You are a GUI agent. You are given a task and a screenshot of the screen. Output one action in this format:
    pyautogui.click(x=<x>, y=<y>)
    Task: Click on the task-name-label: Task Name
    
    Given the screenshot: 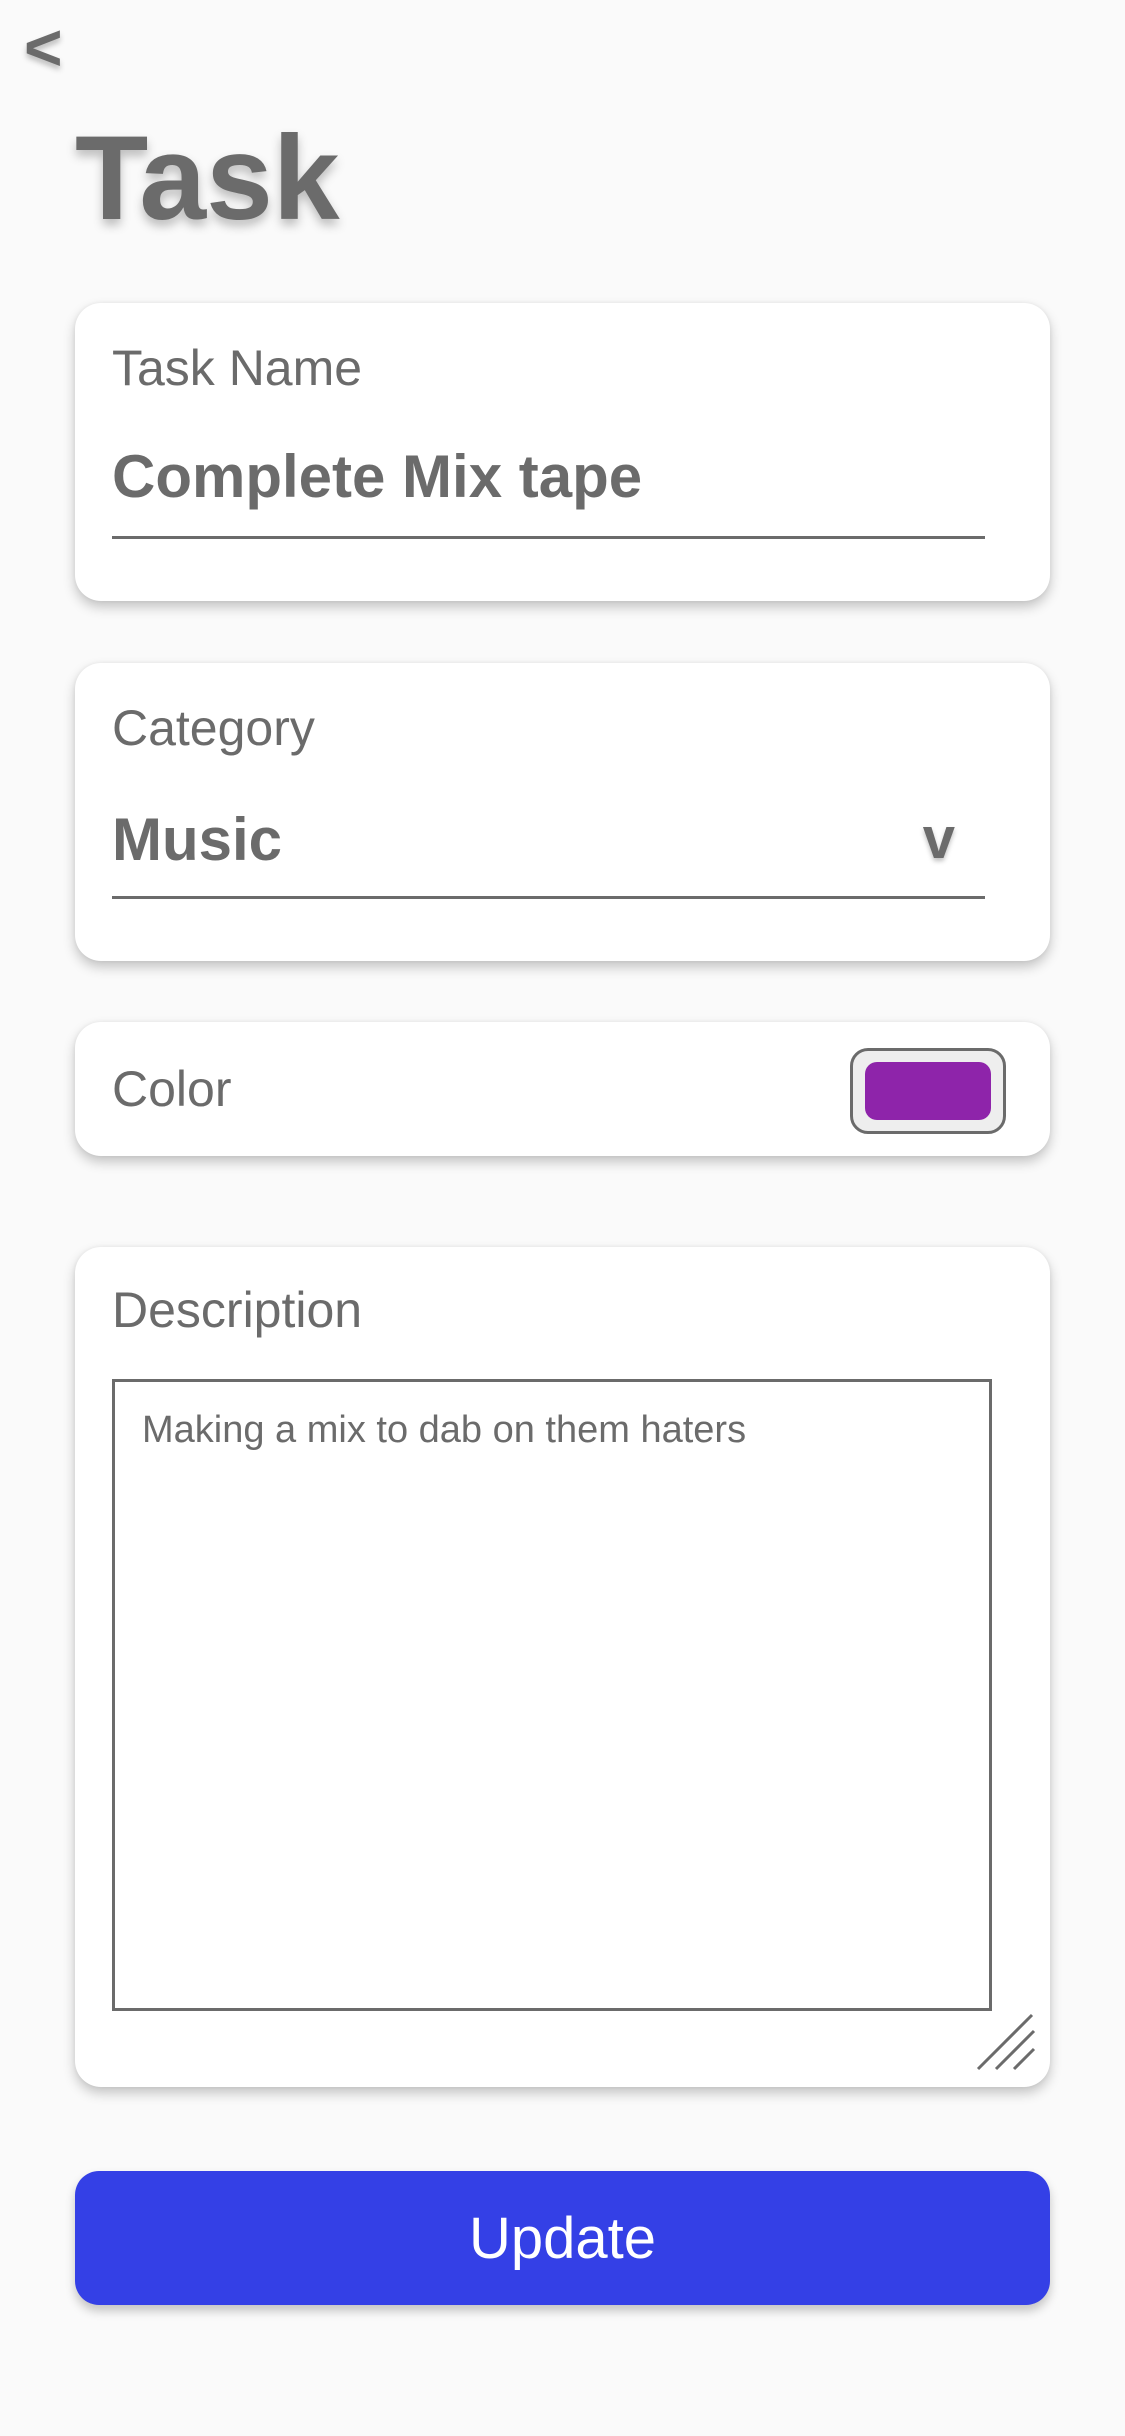 What is the action you would take?
    pyautogui.click(x=237, y=368)
    